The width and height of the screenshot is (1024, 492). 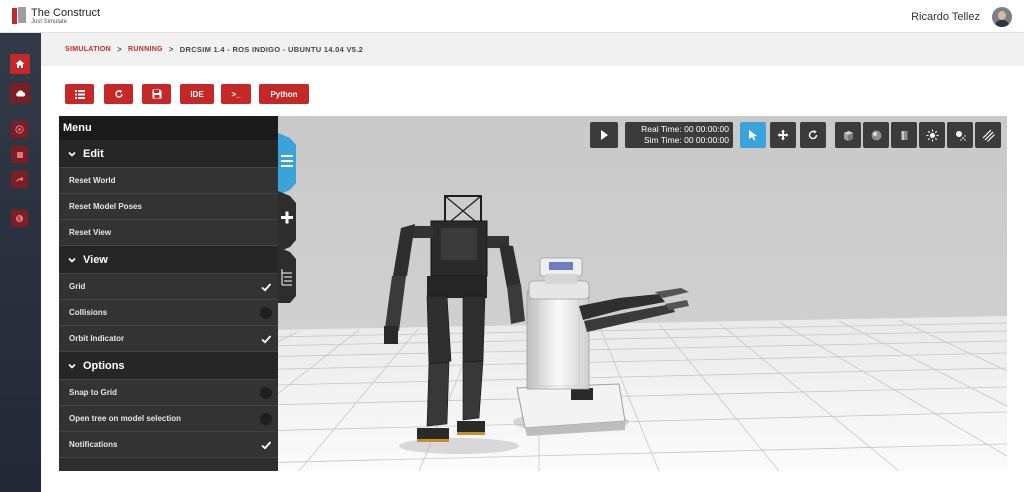 I want to click on hamburger-icon, so click(x=287, y=161).